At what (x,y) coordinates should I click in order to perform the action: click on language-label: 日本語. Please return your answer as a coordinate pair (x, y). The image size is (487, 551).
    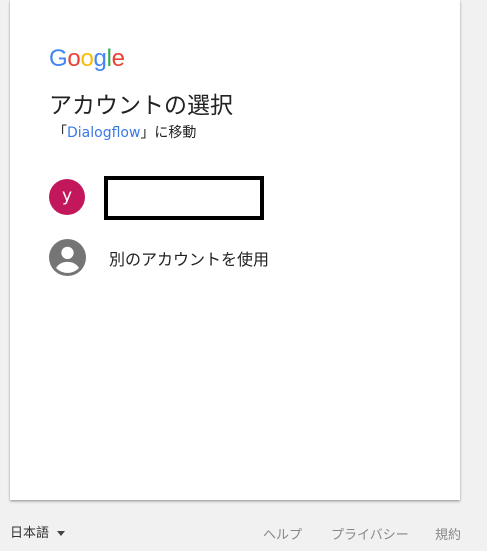
    Looking at the image, I should click on (30, 533).